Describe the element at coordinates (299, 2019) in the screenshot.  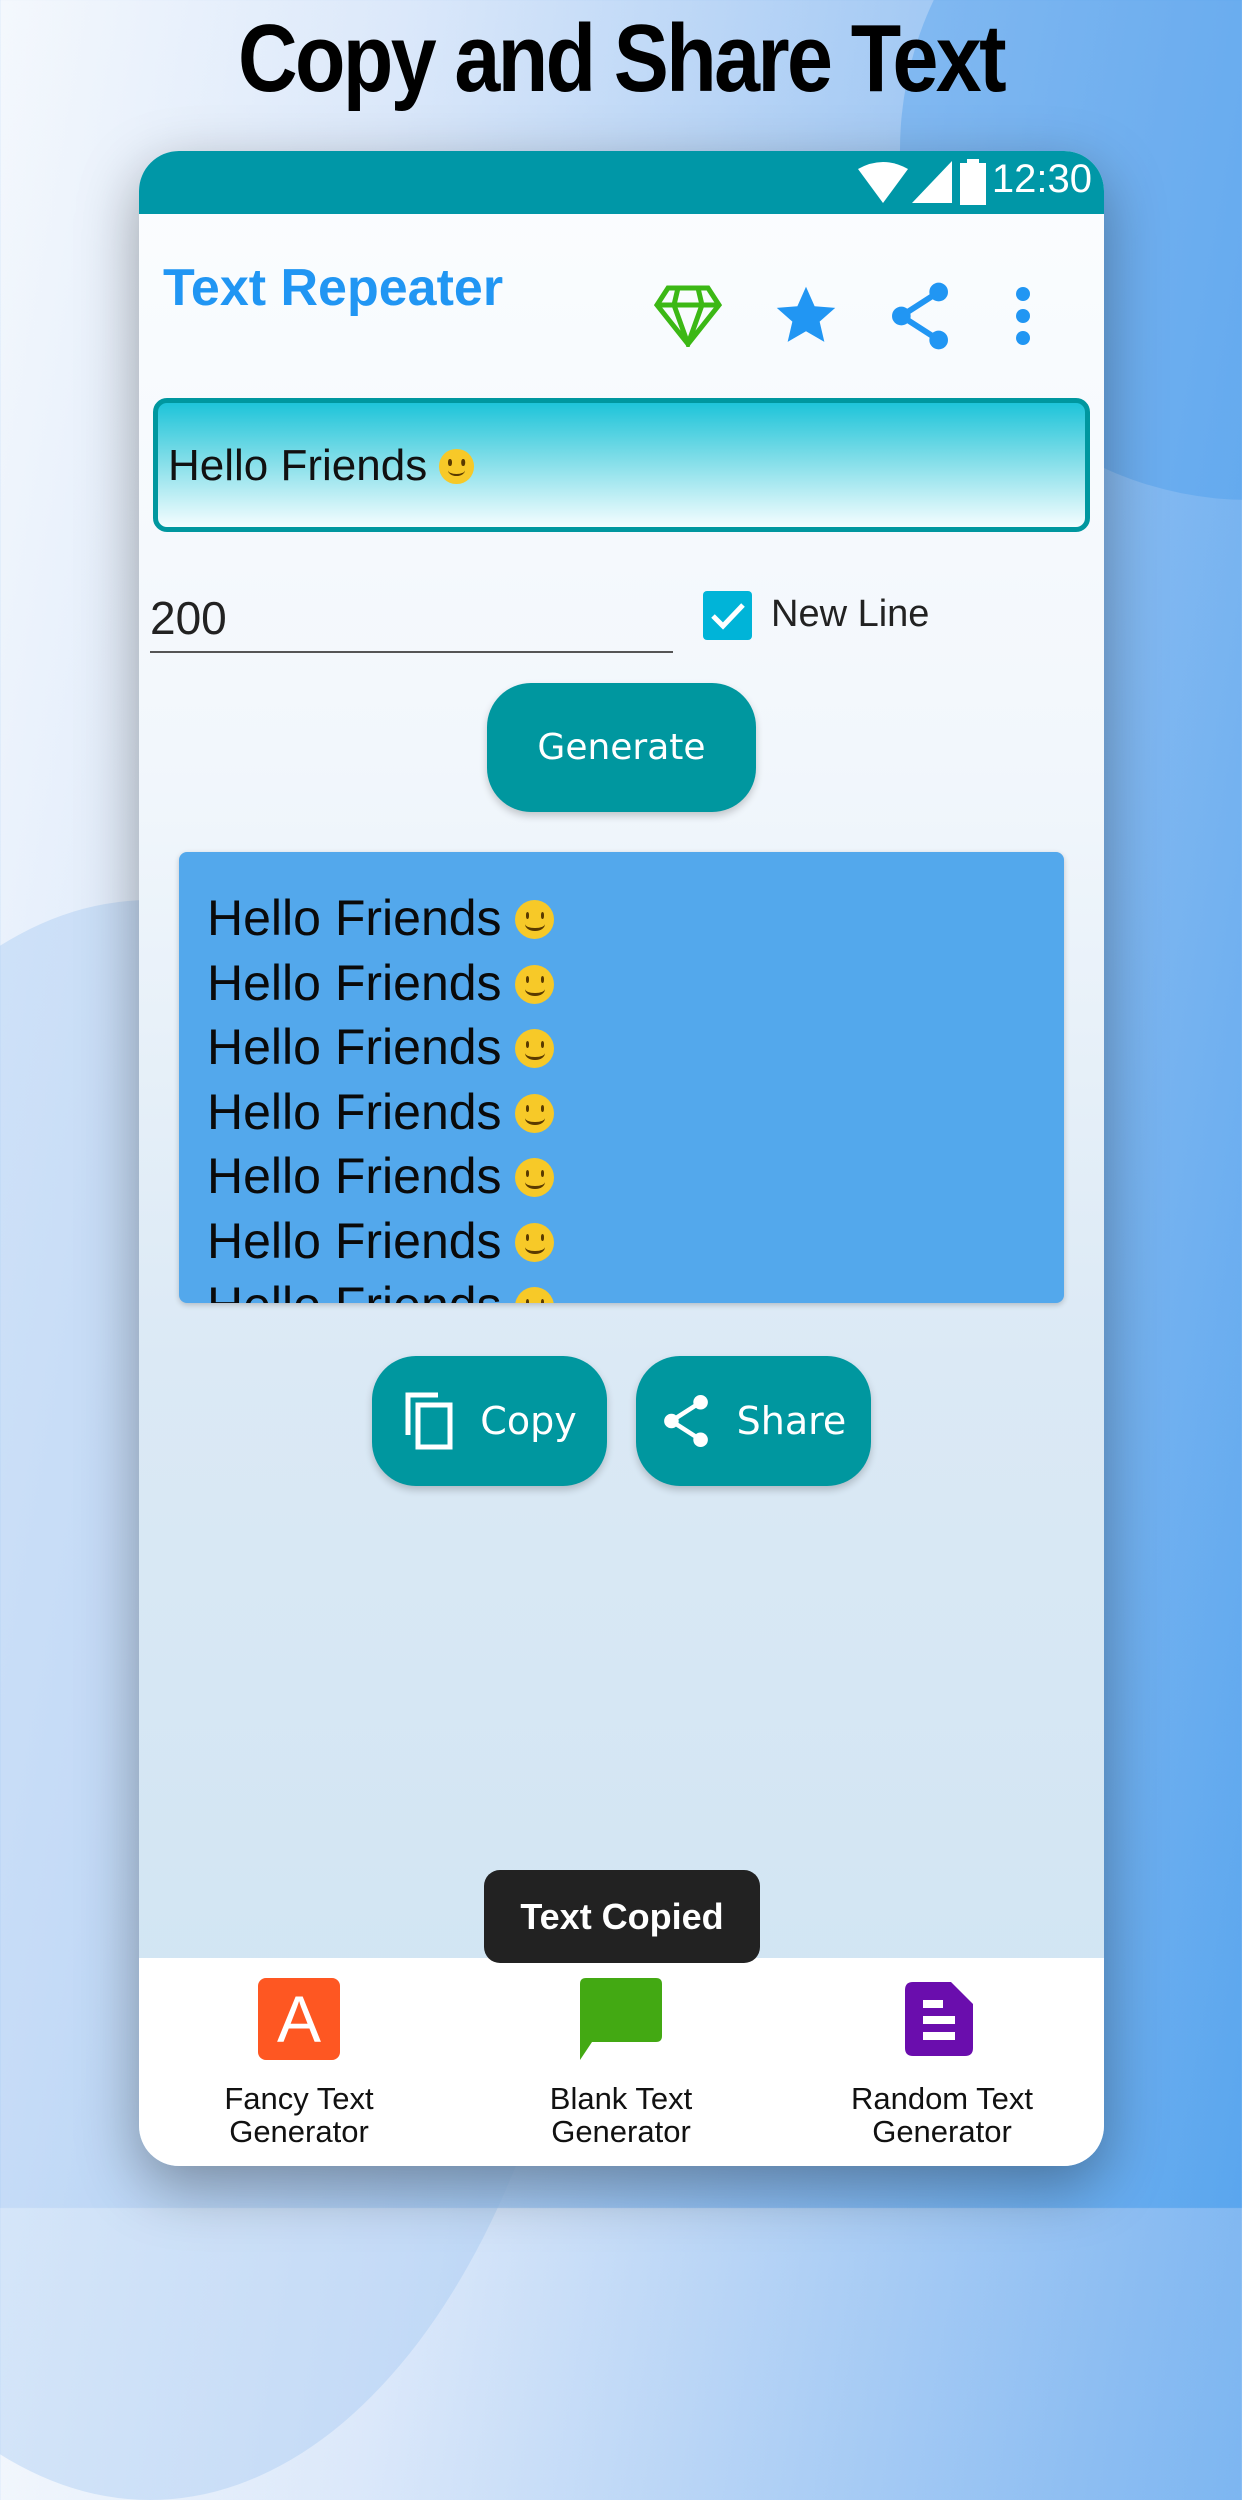
I see `letter-a-icon: A` at that location.